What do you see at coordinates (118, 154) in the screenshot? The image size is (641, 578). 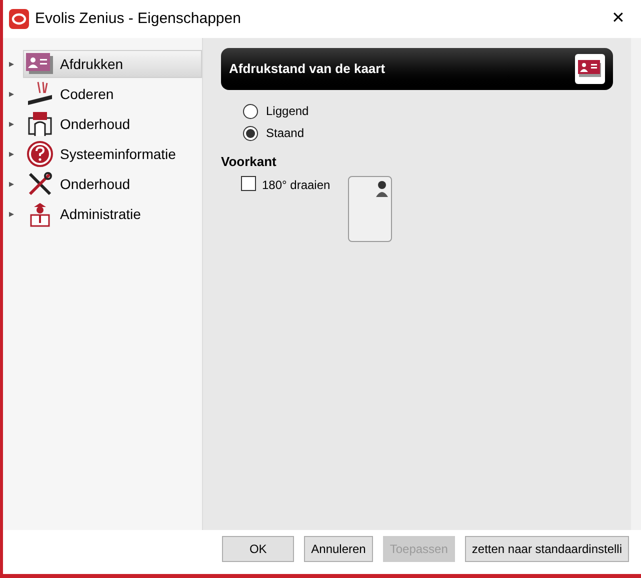 I see `sidebar-label: Systeeminformatie` at bounding box center [118, 154].